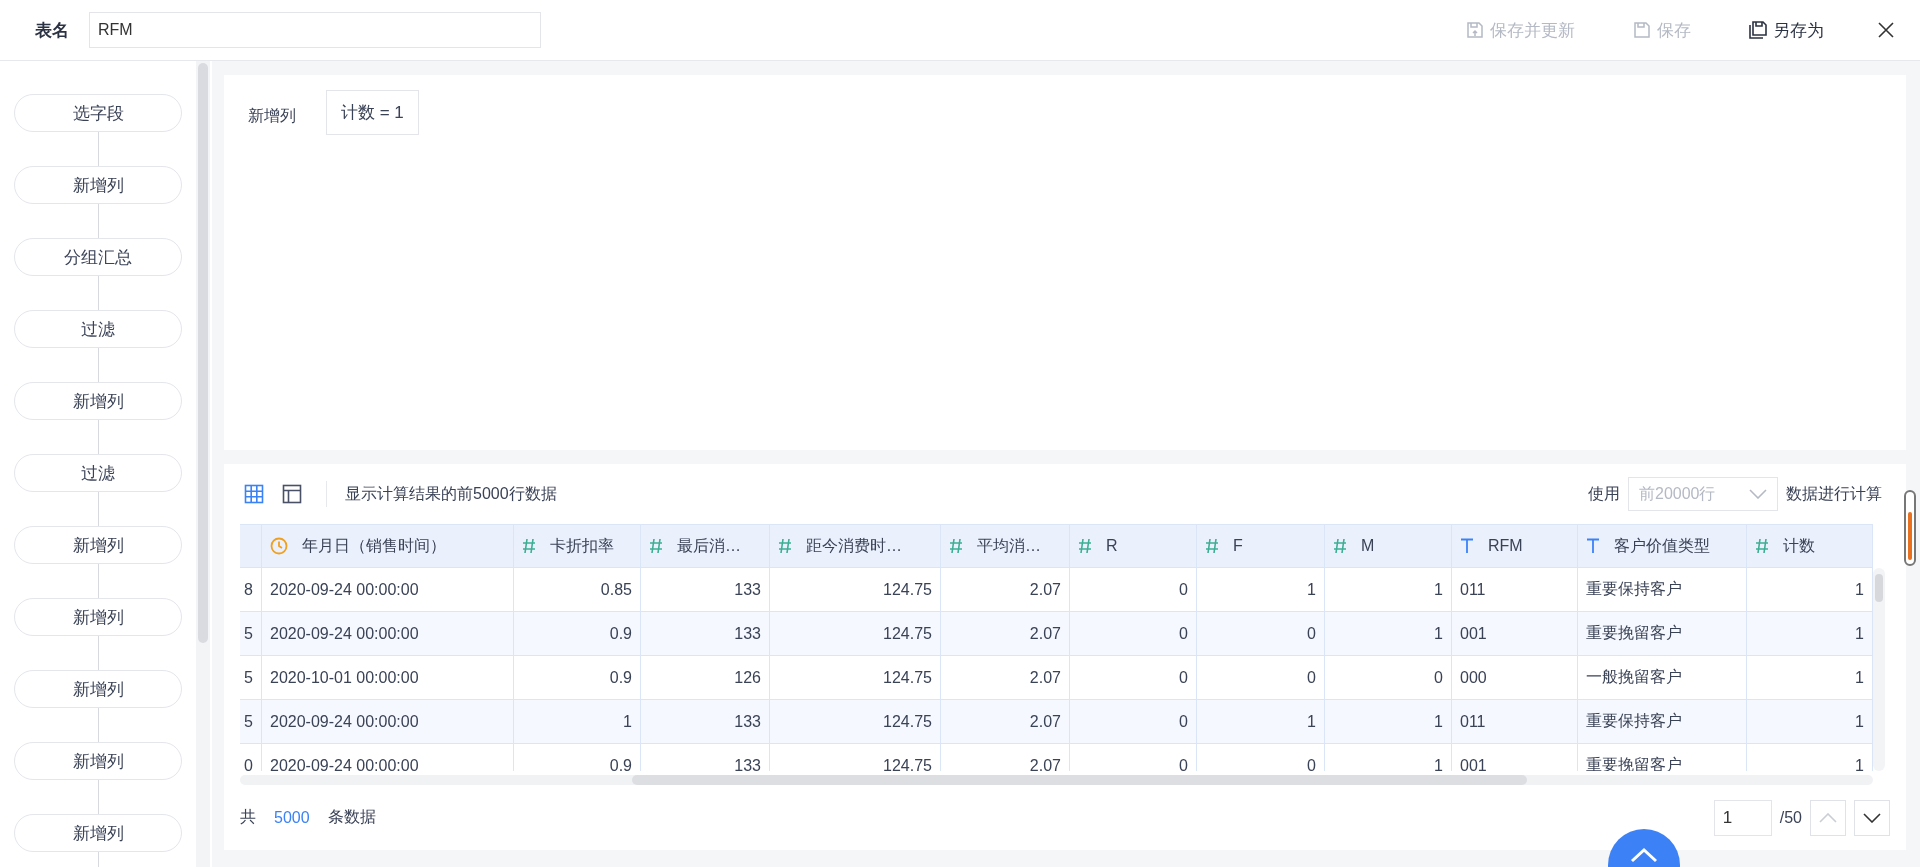  Describe the element at coordinates (292, 494) in the screenshot. I see `layout-icon` at that location.